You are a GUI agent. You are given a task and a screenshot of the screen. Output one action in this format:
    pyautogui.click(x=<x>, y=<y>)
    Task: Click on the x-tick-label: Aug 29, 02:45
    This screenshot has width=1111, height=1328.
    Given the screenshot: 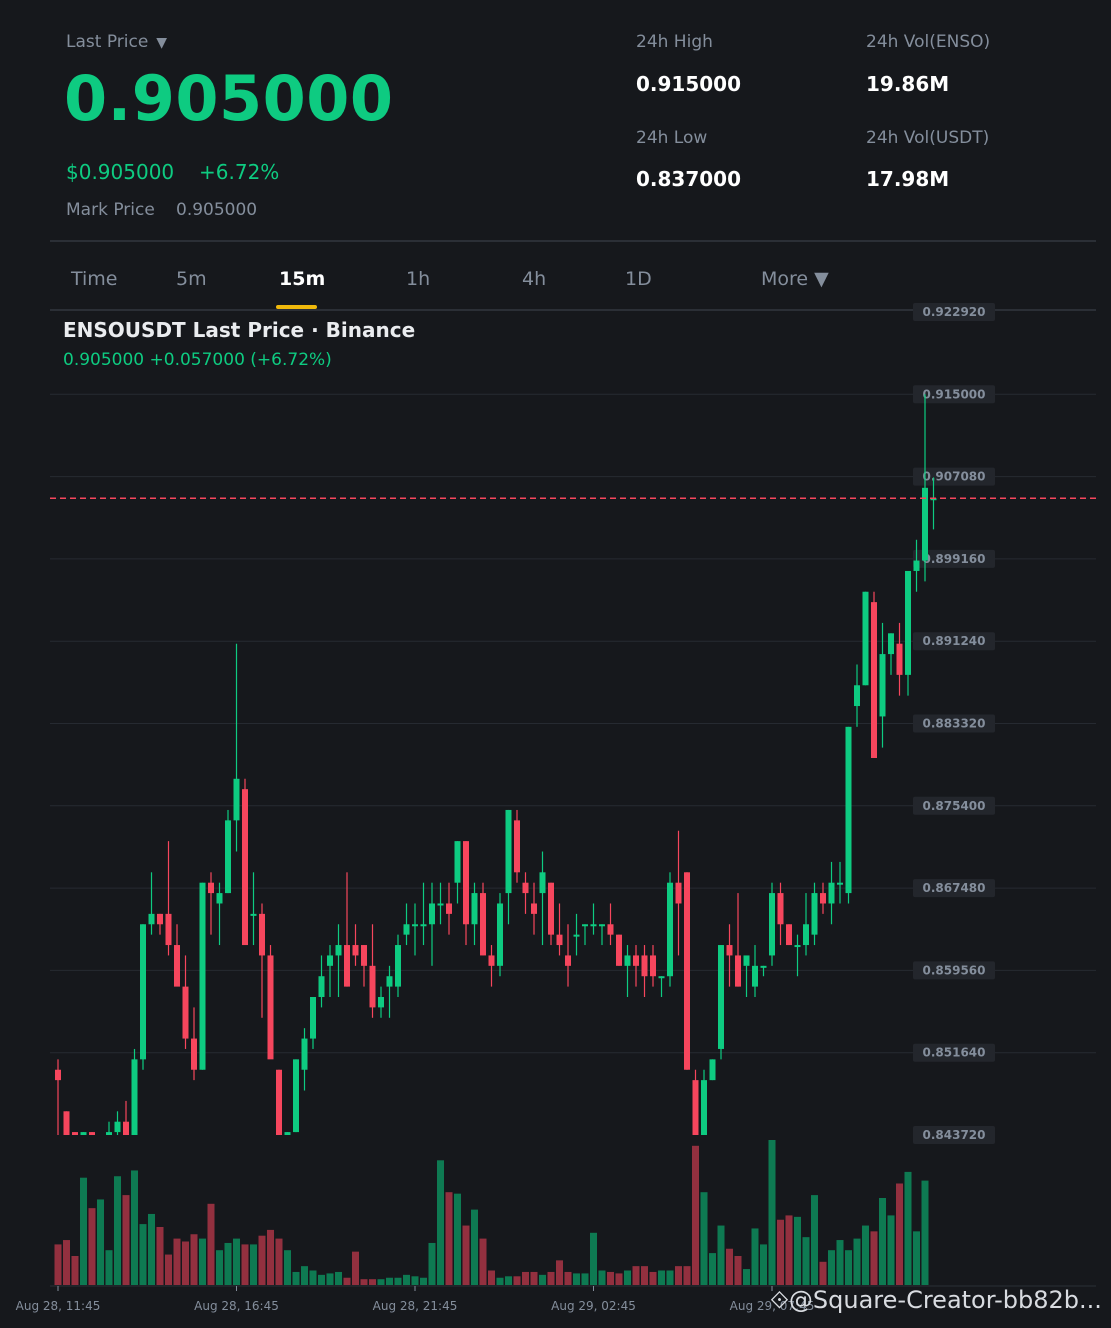 What is the action you would take?
    pyautogui.click(x=593, y=1306)
    